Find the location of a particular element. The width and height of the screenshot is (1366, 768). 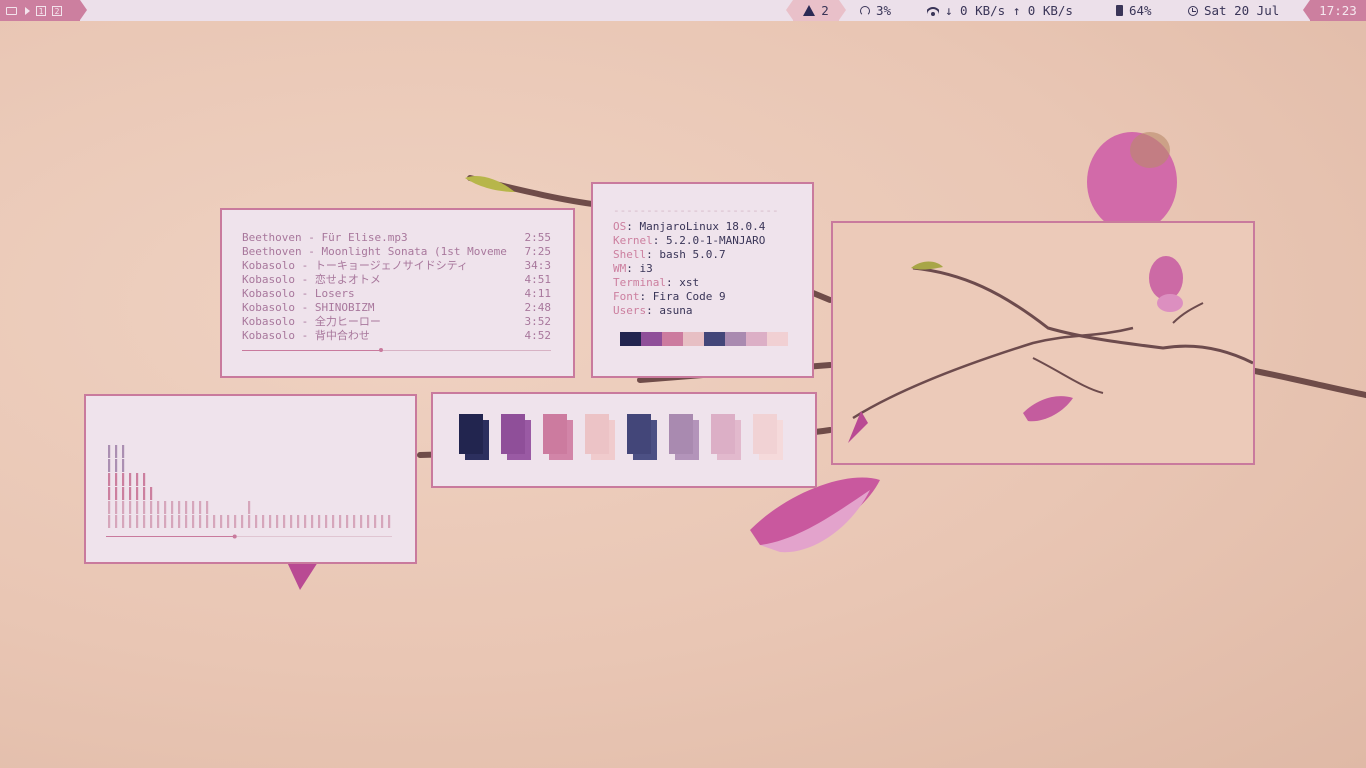

track-title: Kobasolo - 恋せよオトメ is located at coordinates (311, 279).